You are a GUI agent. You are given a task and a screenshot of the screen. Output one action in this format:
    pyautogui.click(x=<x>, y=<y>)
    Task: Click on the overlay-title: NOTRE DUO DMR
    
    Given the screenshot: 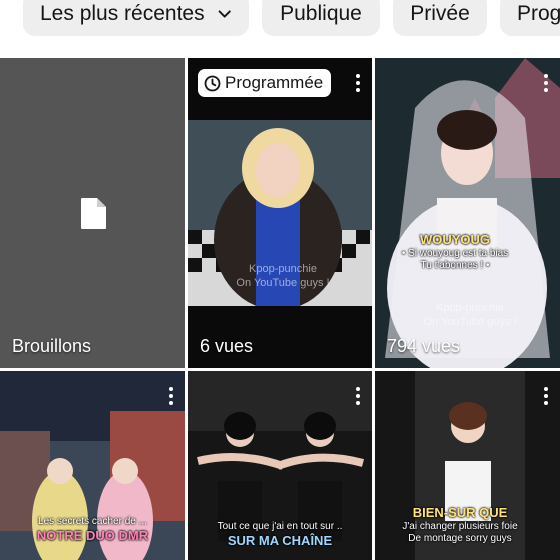 What is the action you would take?
    pyautogui.click(x=92, y=535)
    